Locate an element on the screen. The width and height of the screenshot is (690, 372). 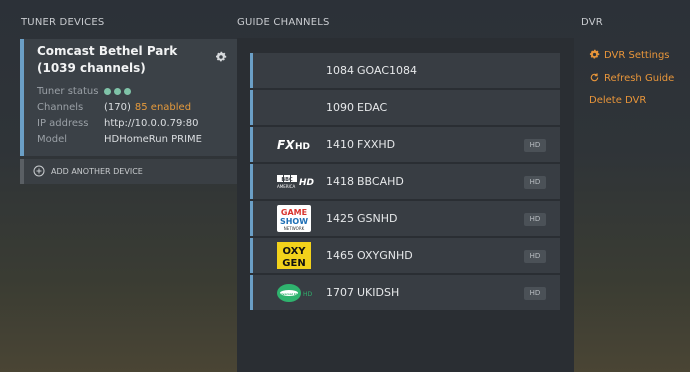
channel-row: universal kids HD 1707 UKIDSH HD is located at coordinates (405, 292).